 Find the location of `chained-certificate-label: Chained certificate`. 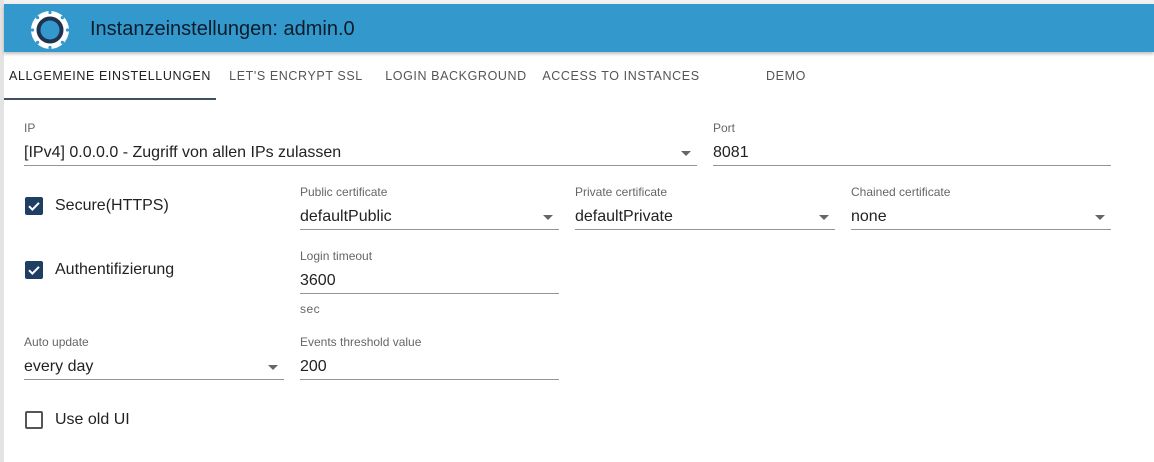

chained-certificate-label: Chained certificate is located at coordinates (901, 192).